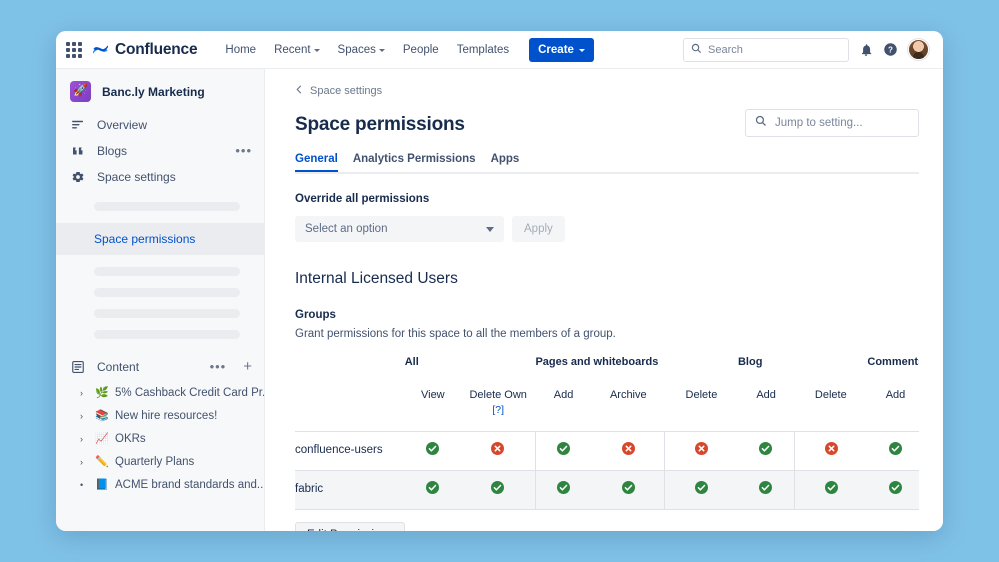  What do you see at coordinates (774, 49) in the screenshot?
I see `search-input` at bounding box center [774, 49].